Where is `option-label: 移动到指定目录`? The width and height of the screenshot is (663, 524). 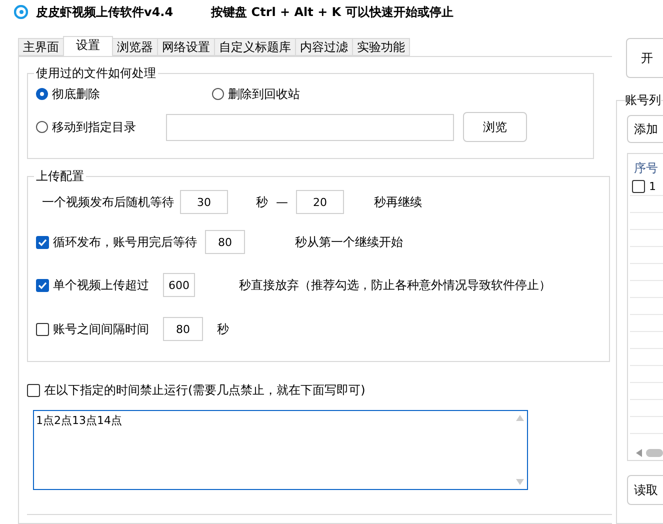 option-label: 移动到指定目录 is located at coordinates (94, 127).